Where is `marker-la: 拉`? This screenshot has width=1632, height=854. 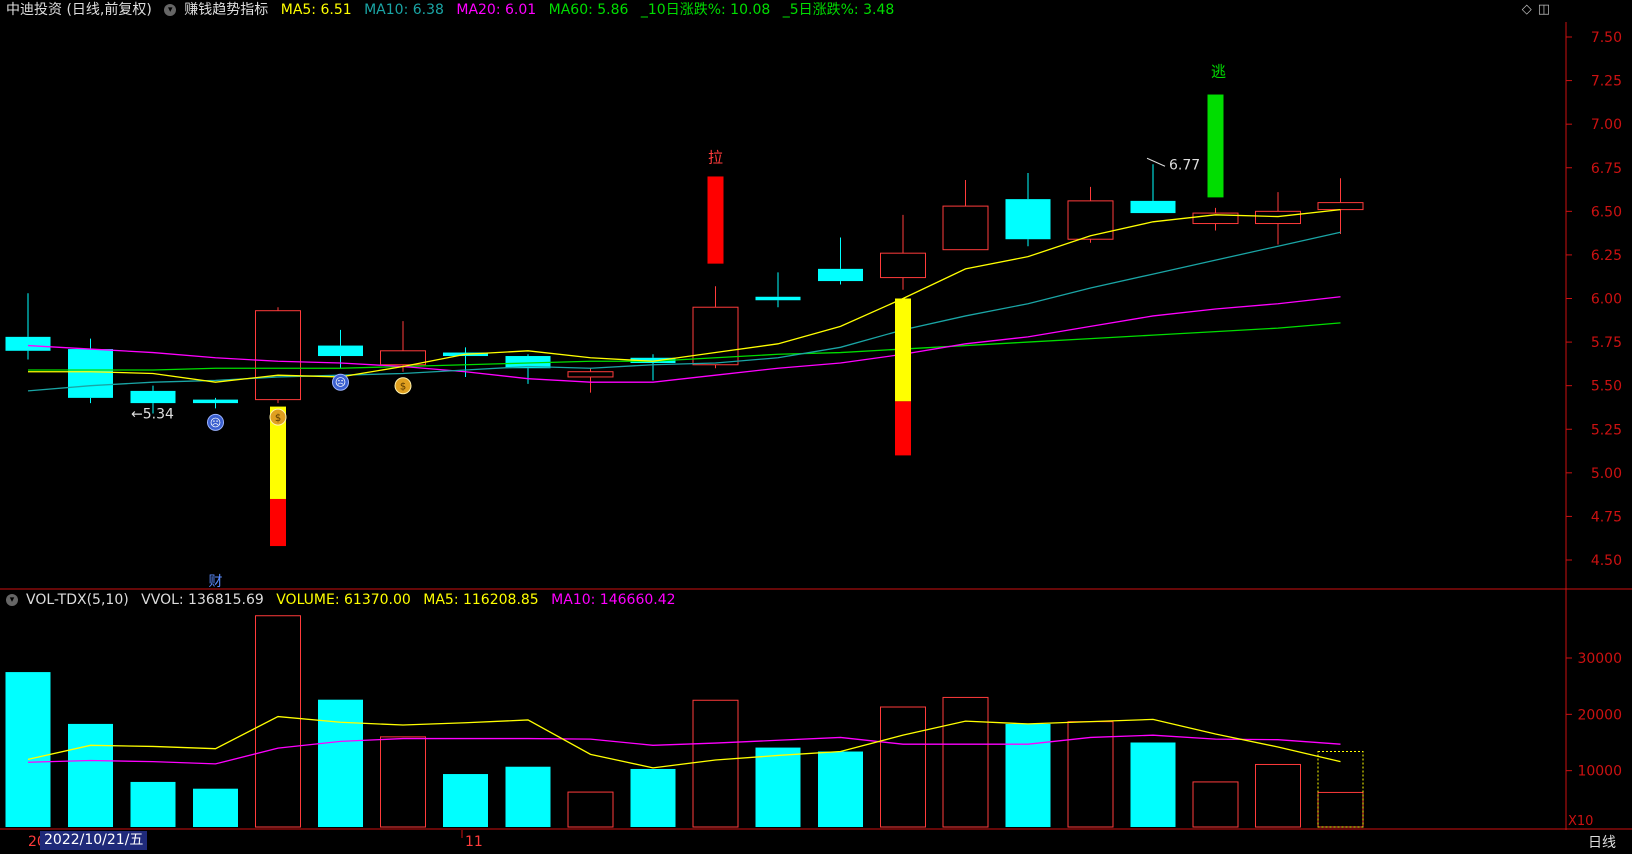
marker-la: 拉 is located at coordinates (715, 157).